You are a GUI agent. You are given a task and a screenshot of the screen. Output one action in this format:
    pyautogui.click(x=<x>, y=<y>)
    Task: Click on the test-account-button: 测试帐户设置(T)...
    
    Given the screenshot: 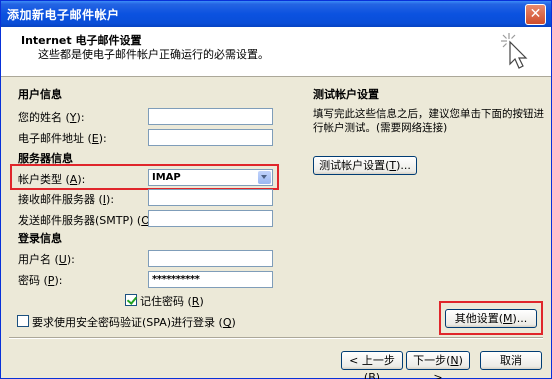 What is the action you would take?
    pyautogui.click(x=365, y=165)
    